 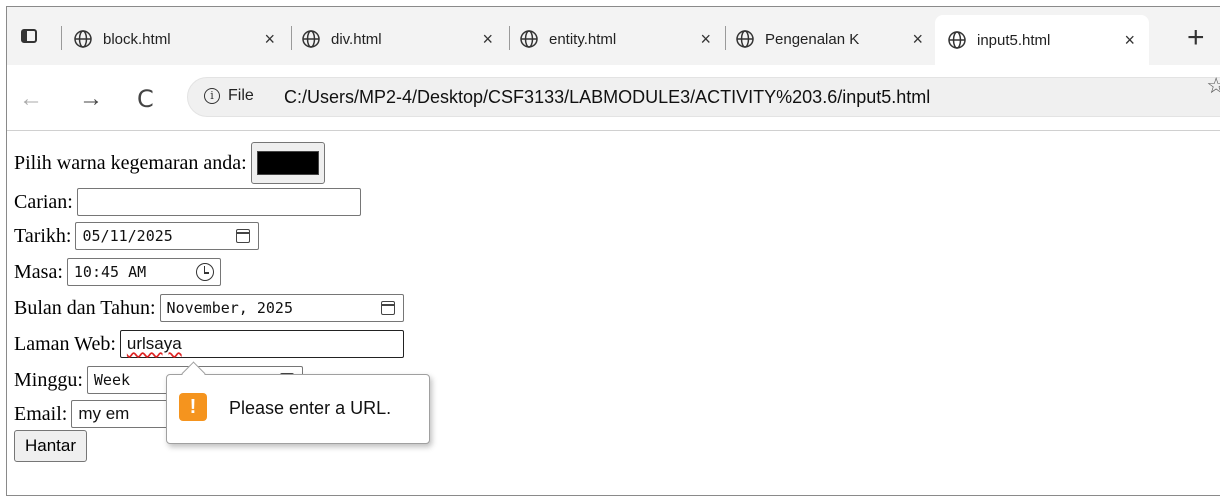 I want to click on url-value: urlsaya, so click(x=154, y=343).